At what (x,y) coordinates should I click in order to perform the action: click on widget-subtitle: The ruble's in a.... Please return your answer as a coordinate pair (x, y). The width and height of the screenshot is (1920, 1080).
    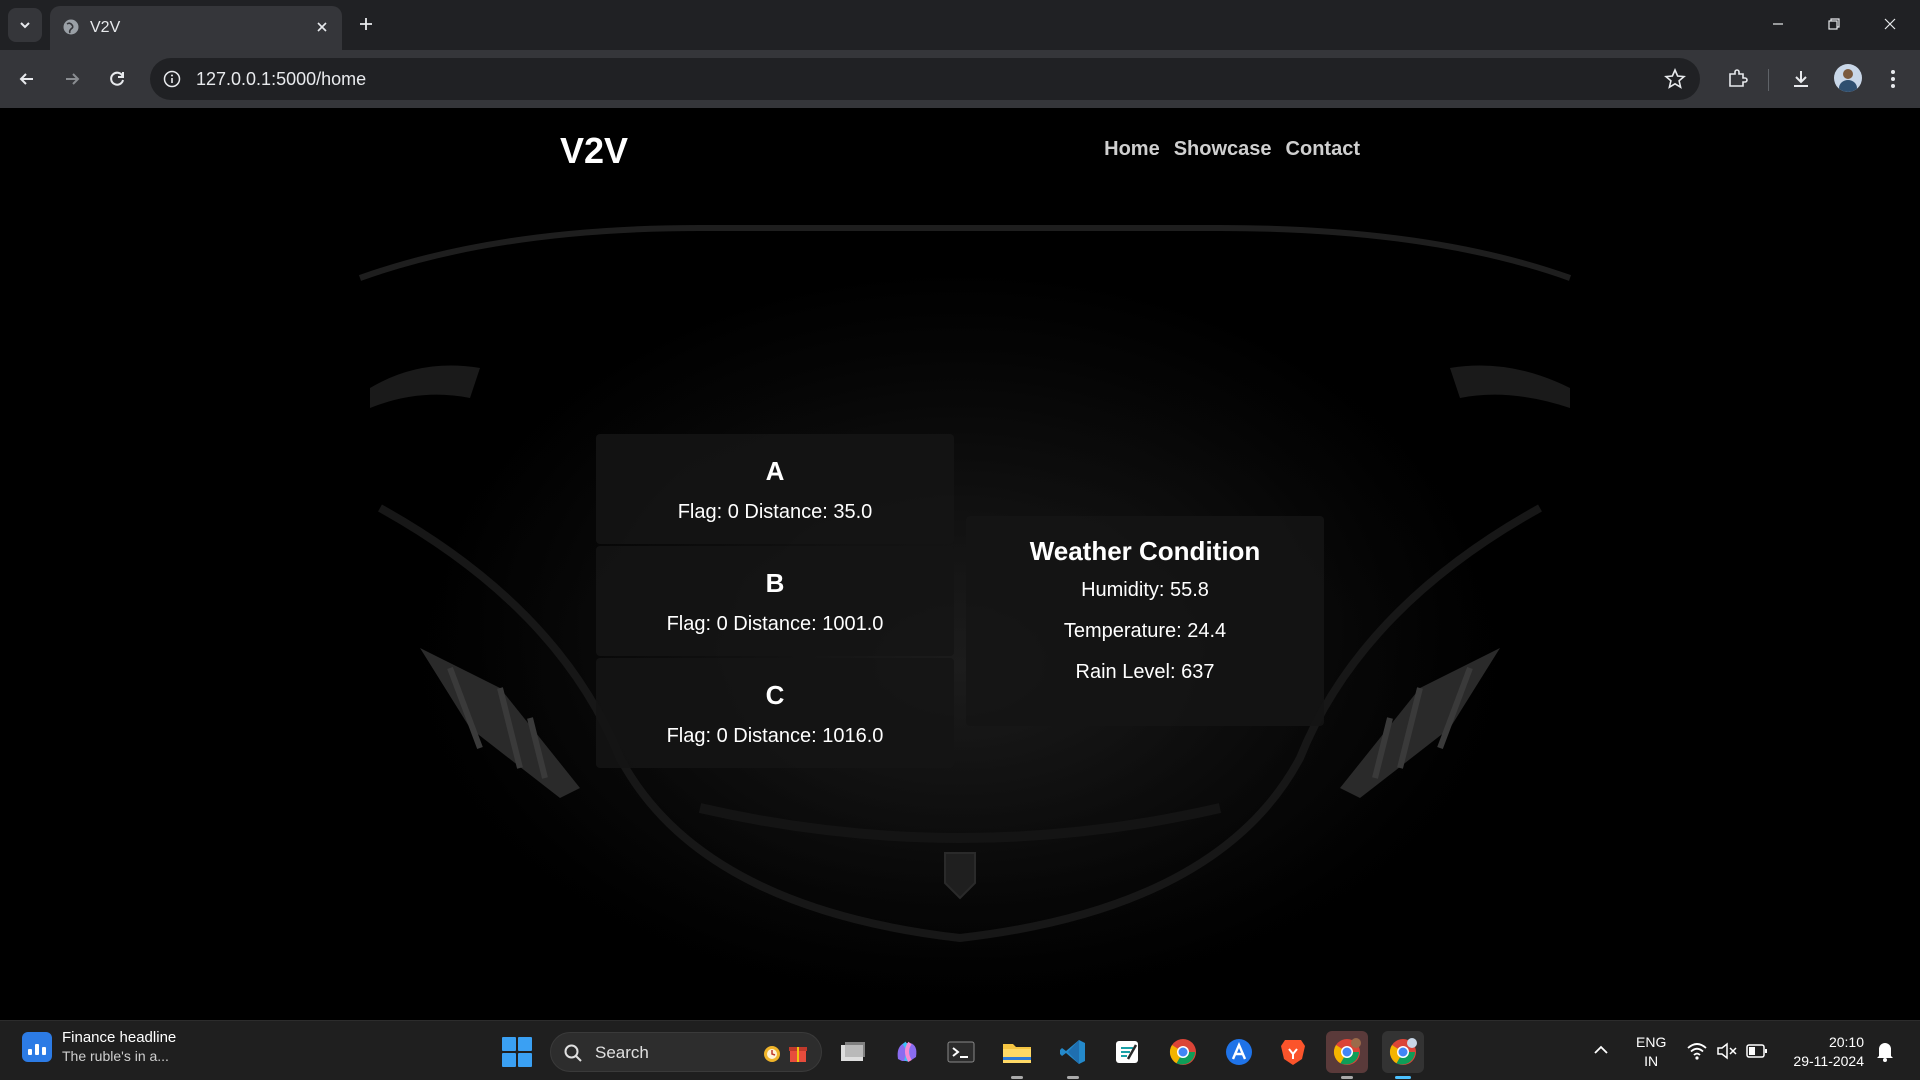
    Looking at the image, I should click on (115, 1056).